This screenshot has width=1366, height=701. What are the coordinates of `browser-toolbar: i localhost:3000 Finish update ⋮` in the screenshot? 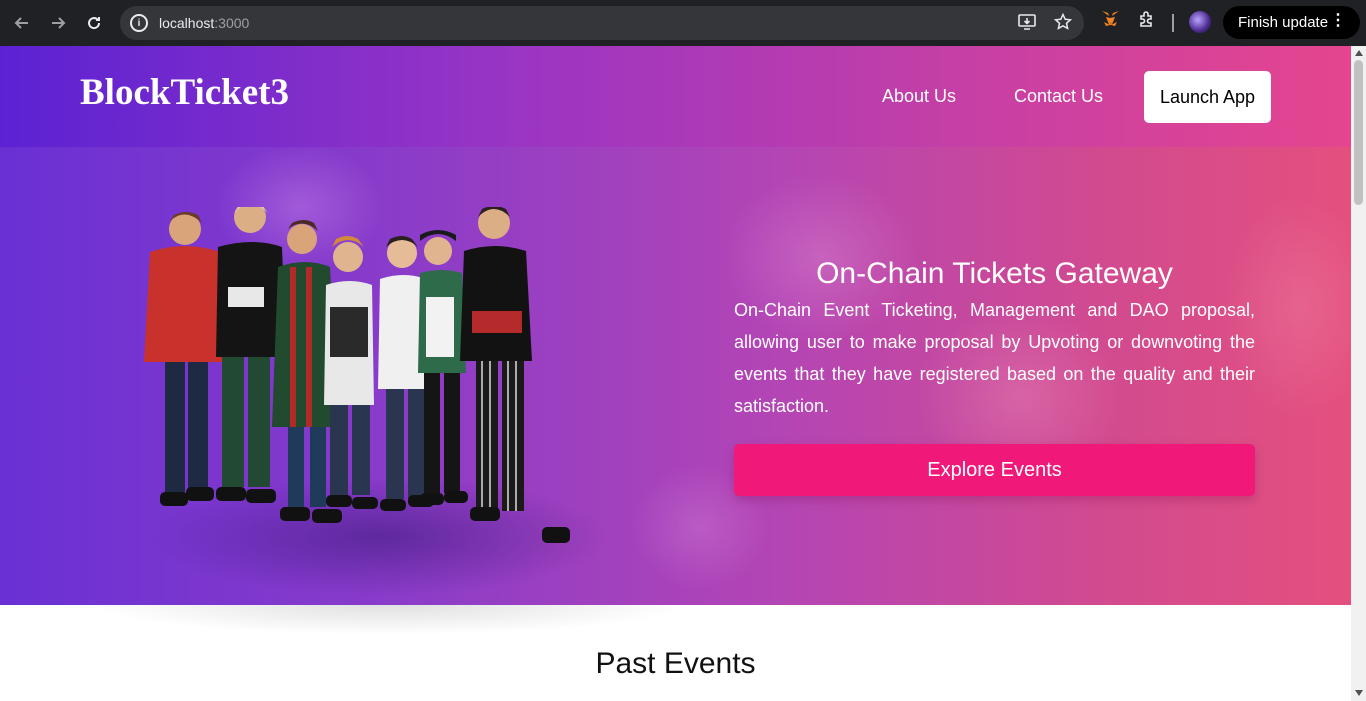 It's located at (683, 23).